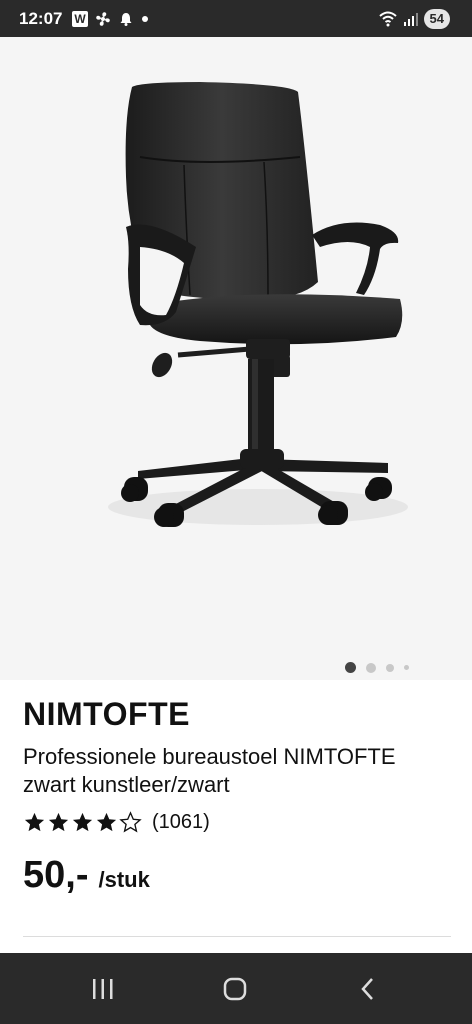 The width and height of the screenshot is (472, 1024). What do you see at coordinates (41, 18) in the screenshot?
I see `status-time: 12:07` at bounding box center [41, 18].